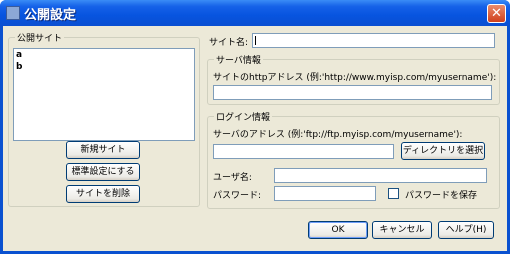 The height and width of the screenshot is (254, 510). What do you see at coordinates (103, 172) in the screenshot?
I see `set-default-button: 標準設定にする` at bounding box center [103, 172].